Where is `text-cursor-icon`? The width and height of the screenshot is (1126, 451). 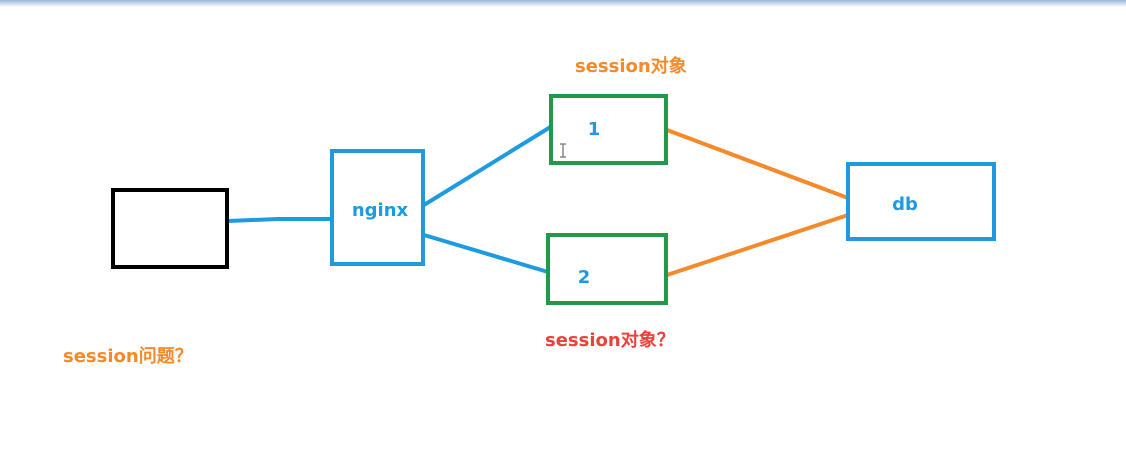
text-cursor-icon is located at coordinates (563, 150).